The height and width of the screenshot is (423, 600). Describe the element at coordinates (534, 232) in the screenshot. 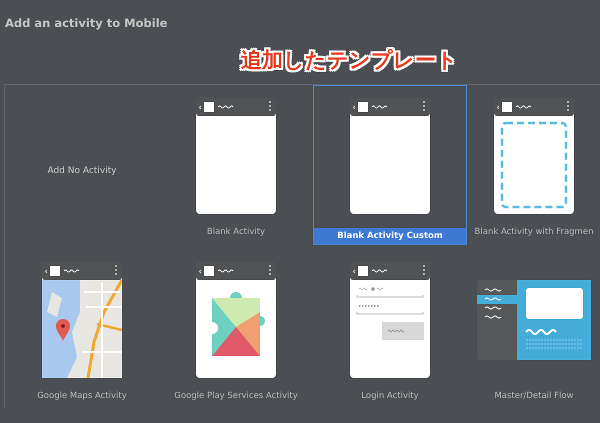

I see `template-label: Blank Activity with Fragmen` at that location.